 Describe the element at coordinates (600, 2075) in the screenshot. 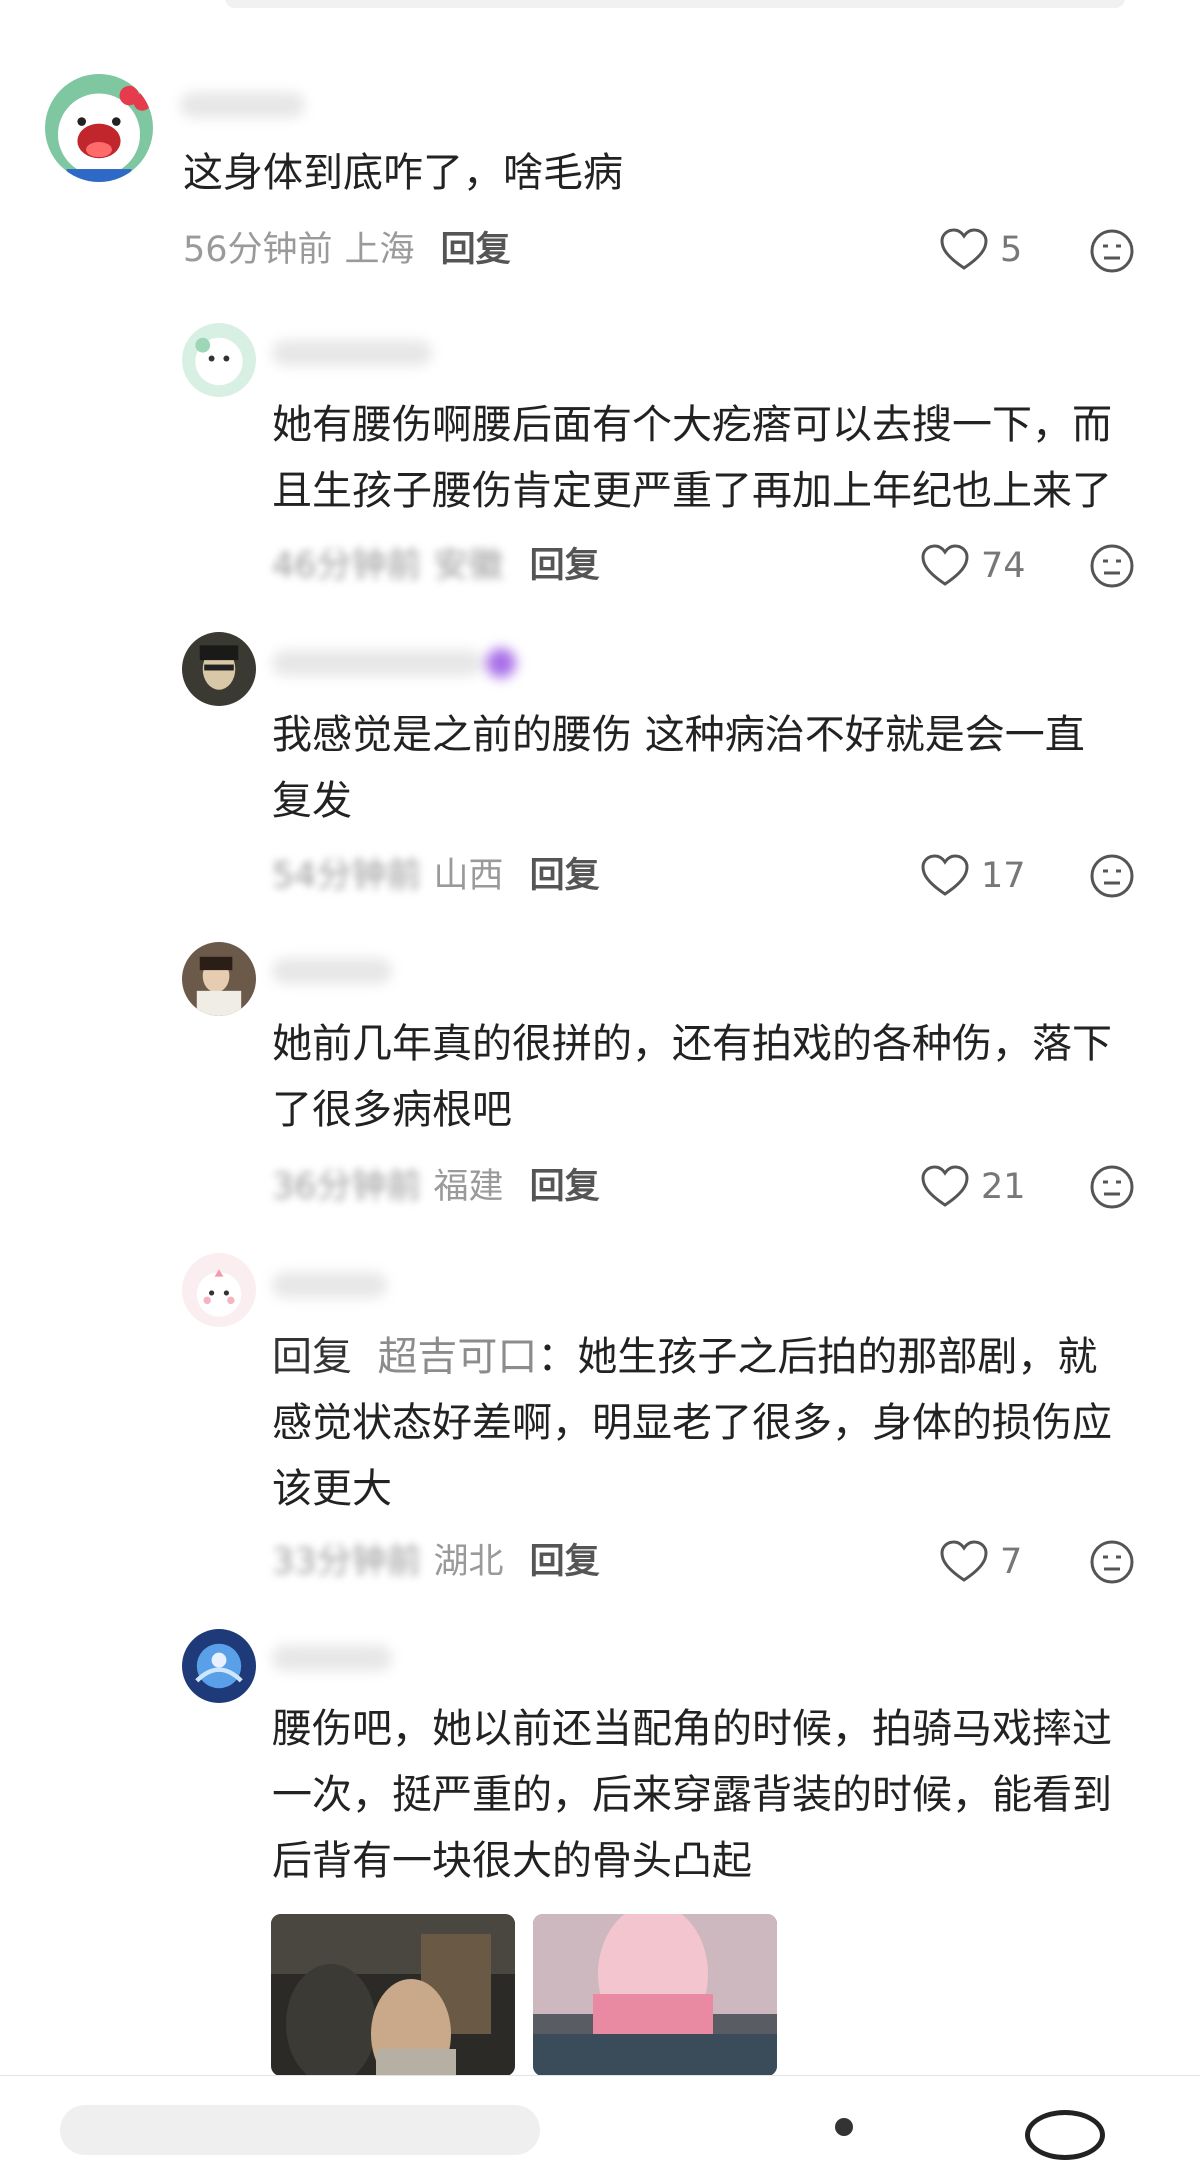

I see `bottom-divider` at that location.